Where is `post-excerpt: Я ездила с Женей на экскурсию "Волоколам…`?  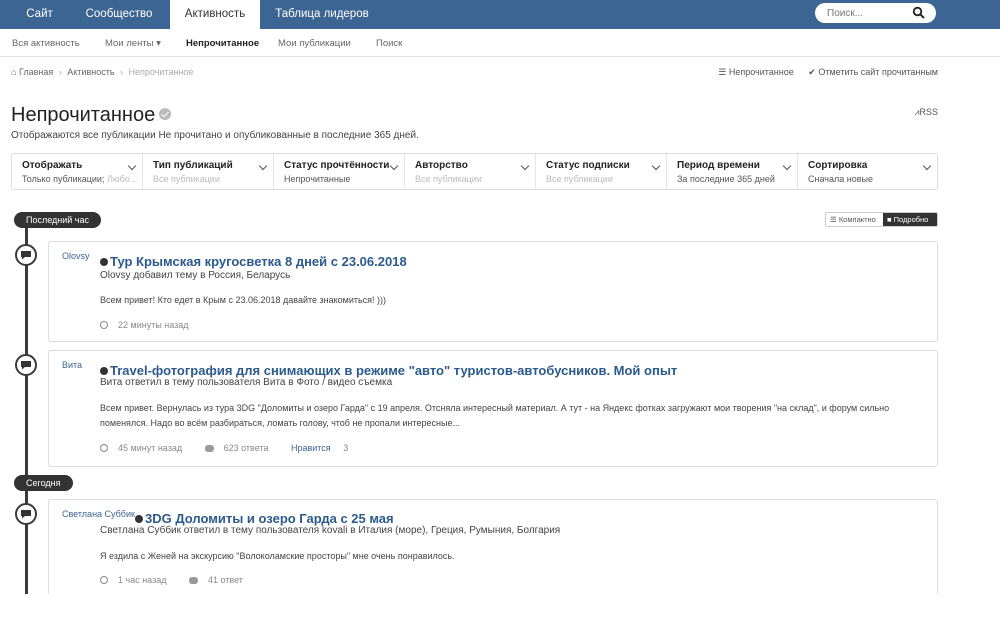 post-excerpt: Я ездила с Женей на экскурсию "Волоколам… is located at coordinates (277, 556).